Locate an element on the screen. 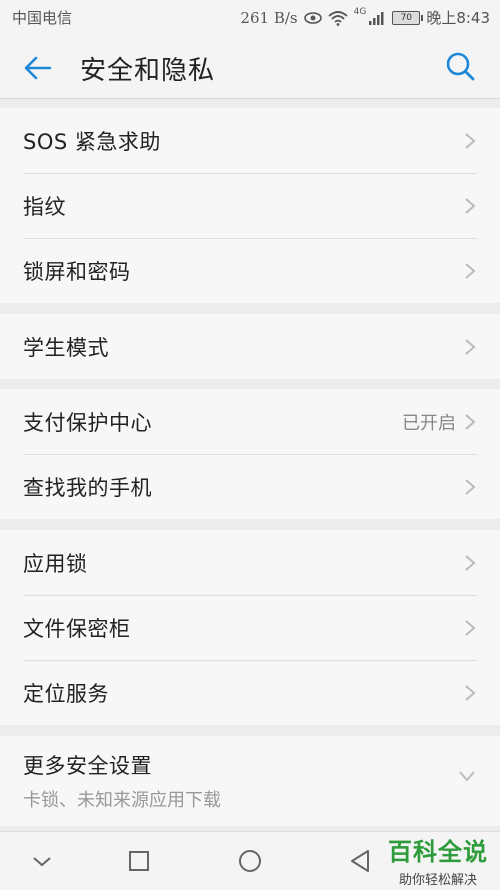 This screenshot has height=890, width=500. title-bar: 安全和隐私 is located at coordinates (250, 66).